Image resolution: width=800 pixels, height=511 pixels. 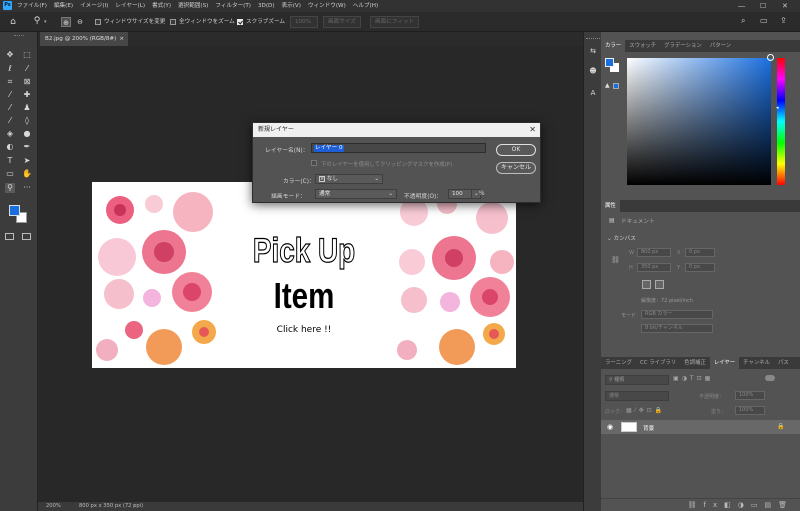 I want to click on color-picker-field, so click(x=699, y=121).